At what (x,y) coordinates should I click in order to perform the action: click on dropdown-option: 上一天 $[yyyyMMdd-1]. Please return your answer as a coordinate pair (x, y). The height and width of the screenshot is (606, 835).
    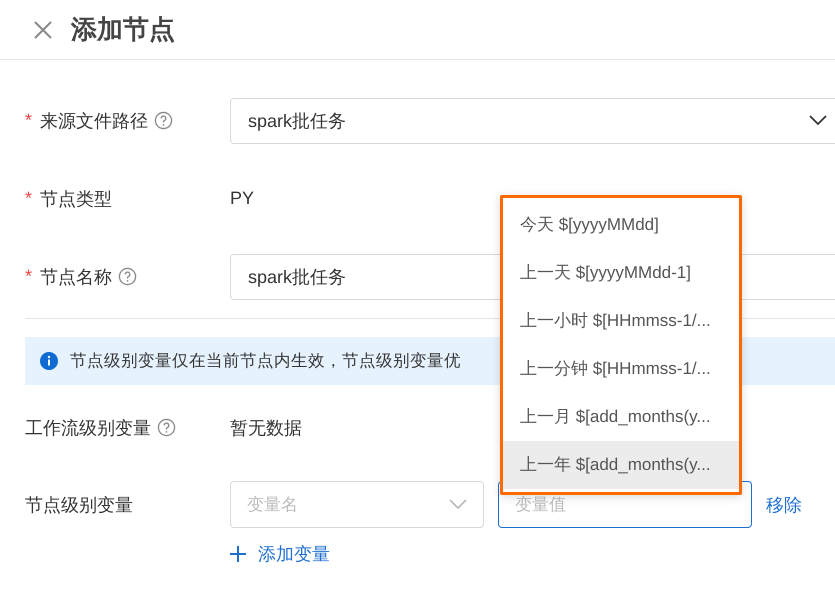
    Looking at the image, I should click on (621, 273).